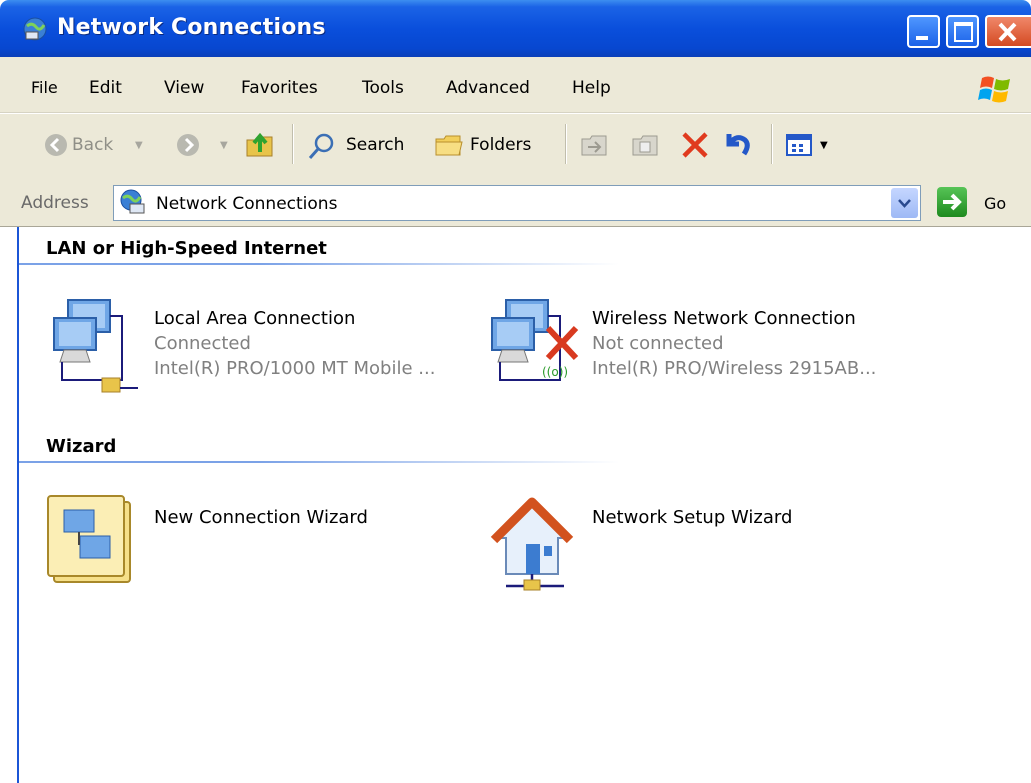 The image size is (1031, 783). What do you see at coordinates (995, 203) in the screenshot?
I see `go-label: Go` at bounding box center [995, 203].